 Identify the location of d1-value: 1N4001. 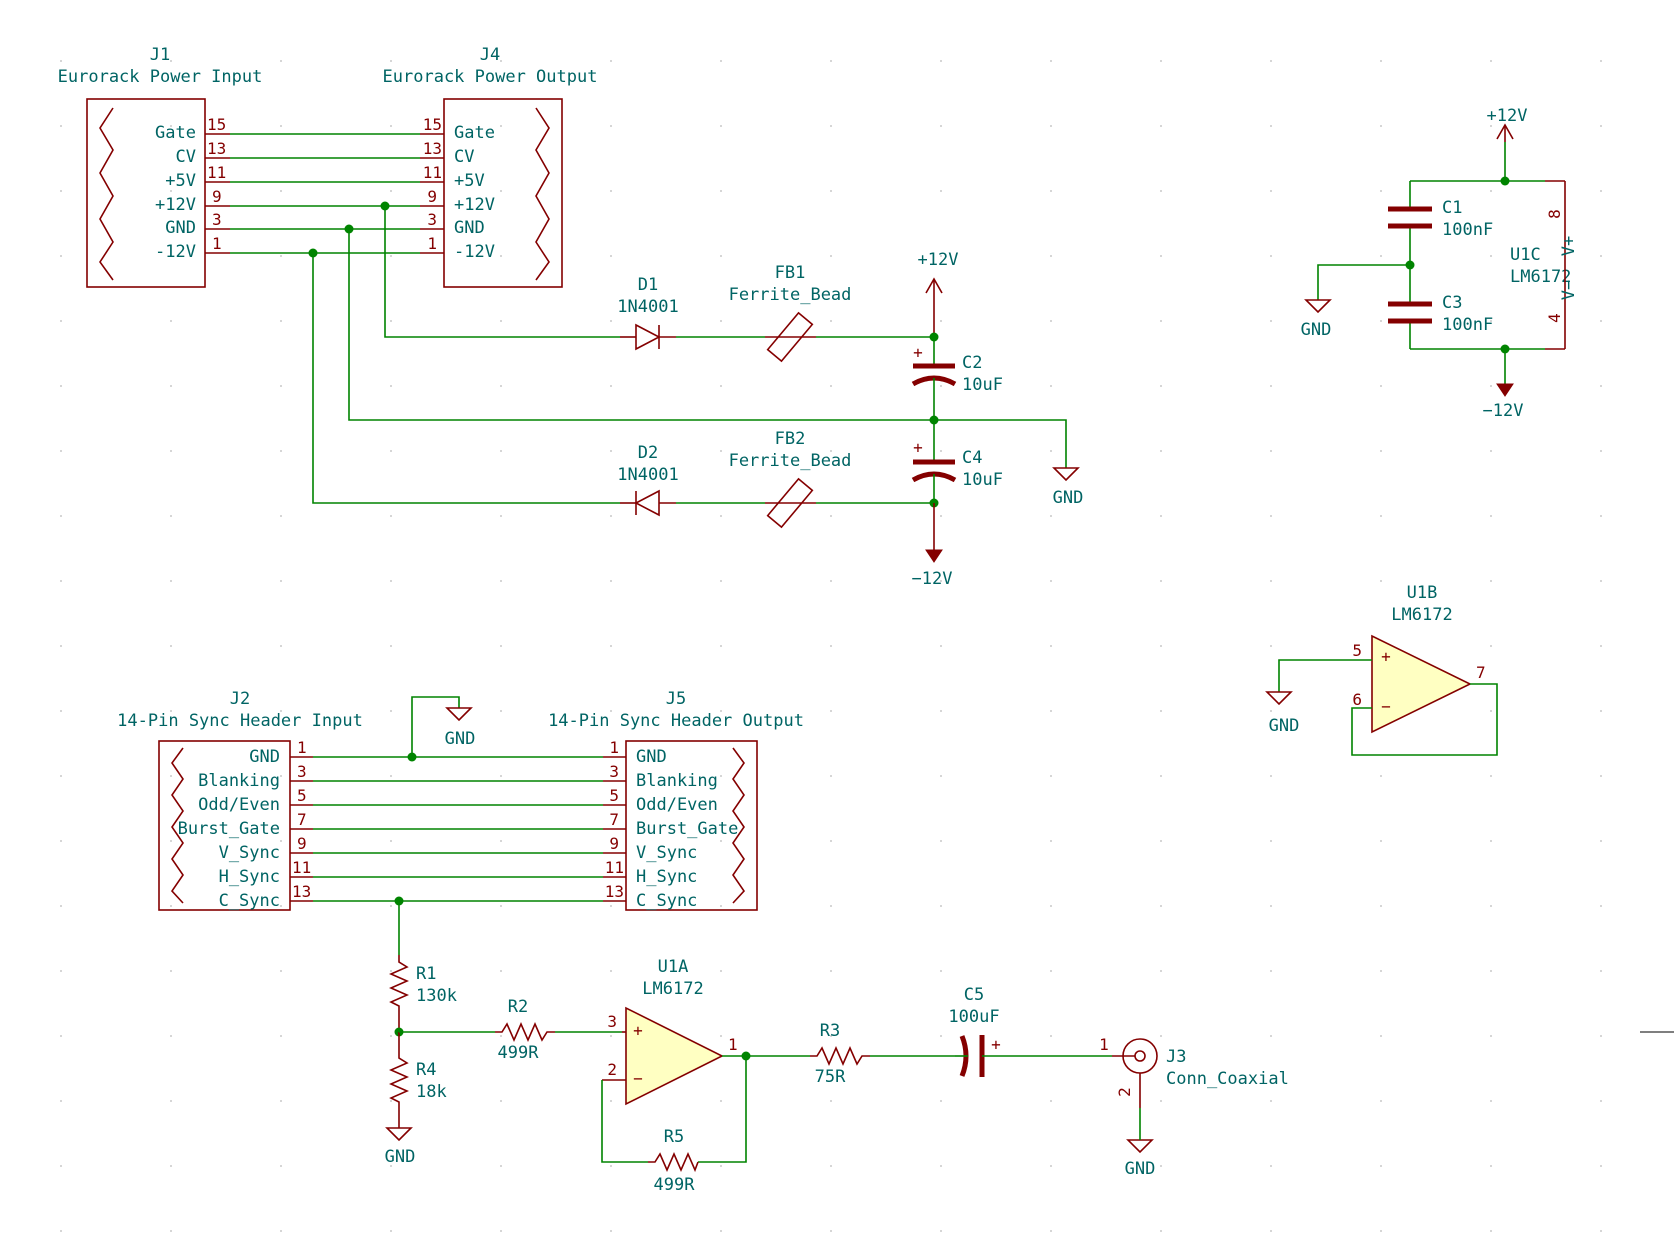
(647, 307).